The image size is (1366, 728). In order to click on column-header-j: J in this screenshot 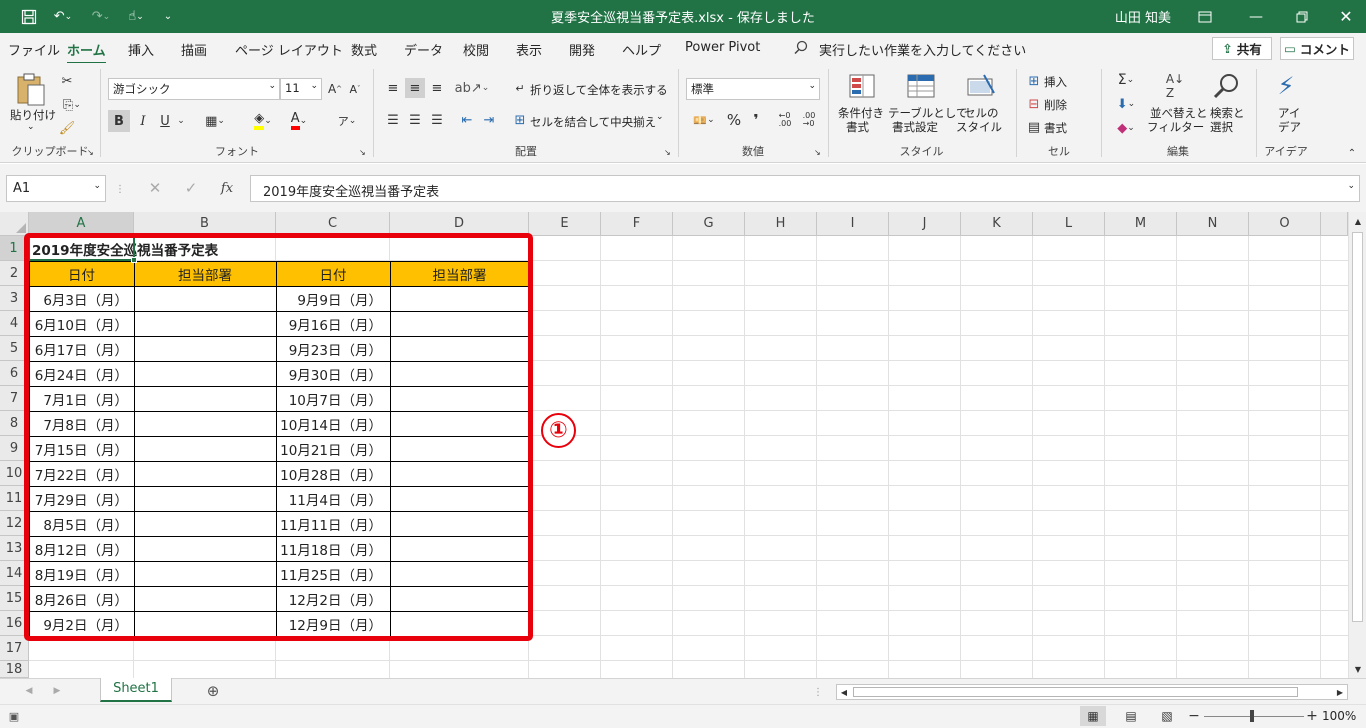, I will do `click(925, 224)`.